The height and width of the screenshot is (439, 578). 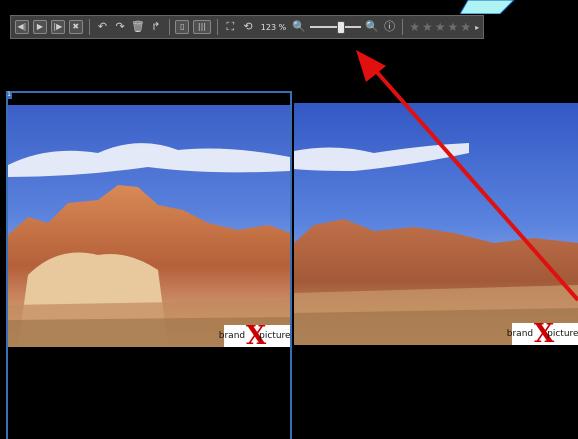 I want to click on callout-bubble, so click(x=487, y=7).